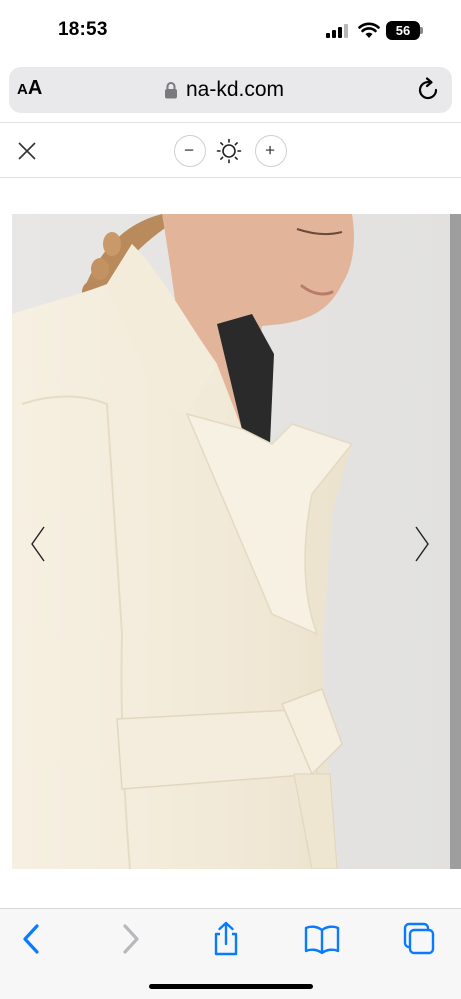 This screenshot has width=461, height=999. I want to click on image-viewer-toolbar, so click(230, 150).